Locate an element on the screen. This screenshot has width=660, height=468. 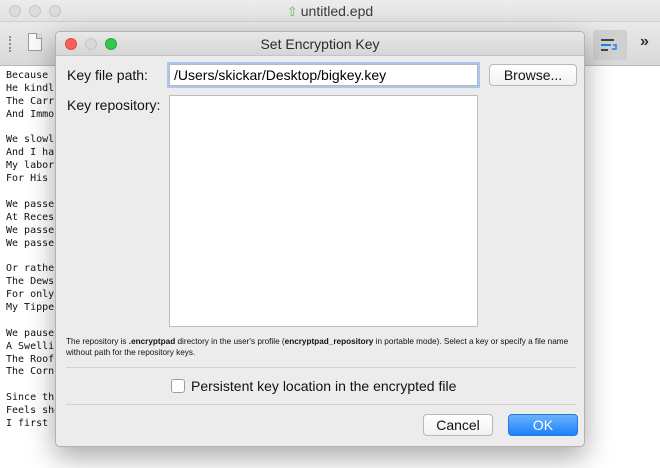
overflow-chevron-icon: » is located at coordinates (644, 42).